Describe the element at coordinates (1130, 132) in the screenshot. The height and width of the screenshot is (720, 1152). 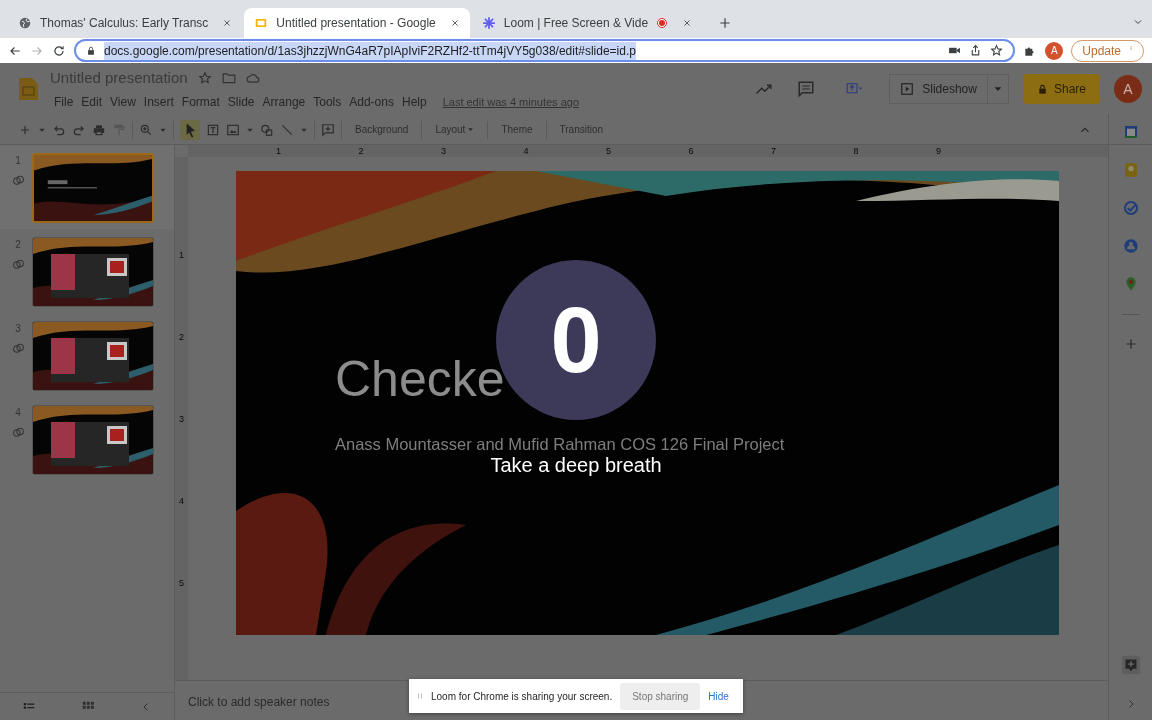
I see `calendar-icon` at that location.